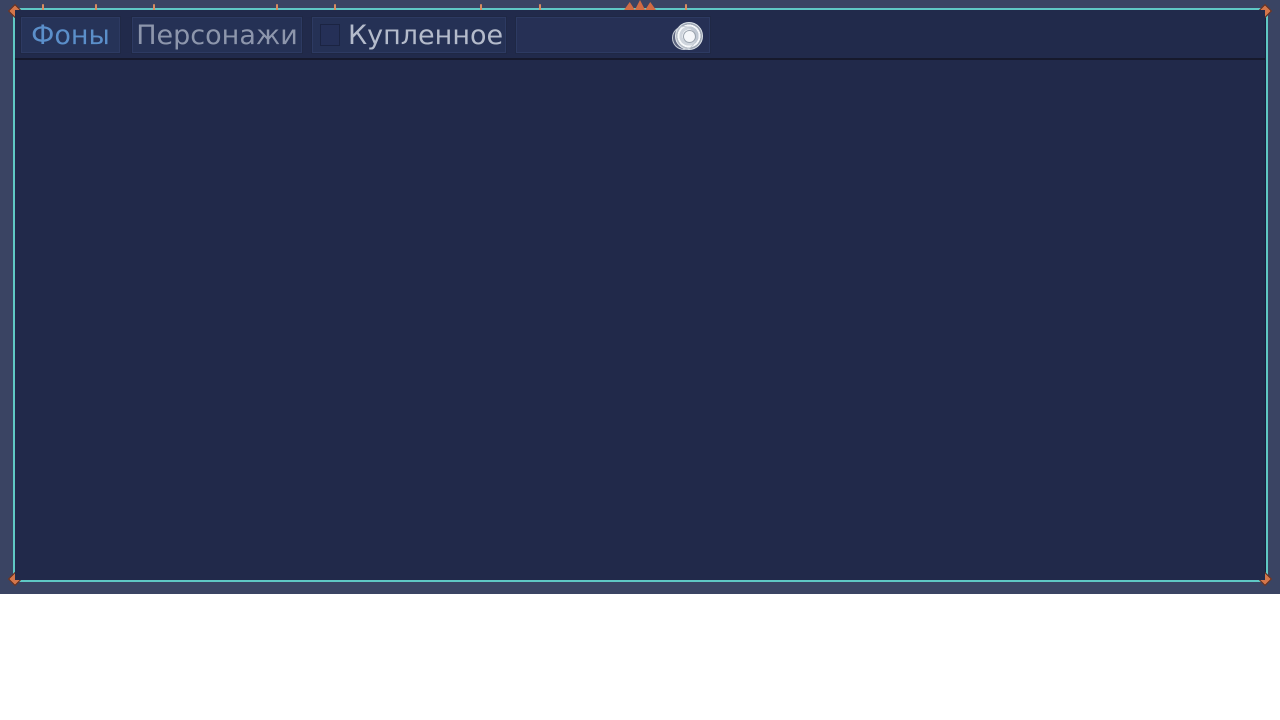  I want to click on purchased-filter-label: Купленное, so click(426, 35).